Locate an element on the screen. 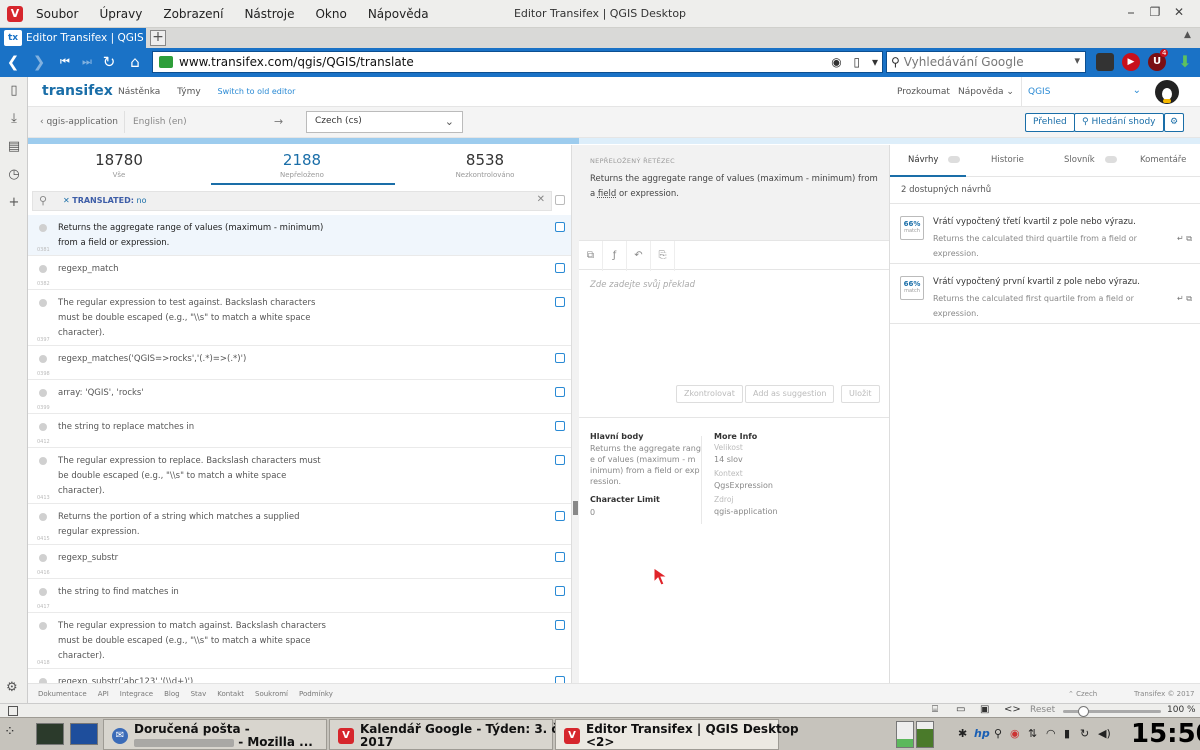 The image size is (1200, 750). menu-zobrazeni: Zobrazení is located at coordinates (193, 14).